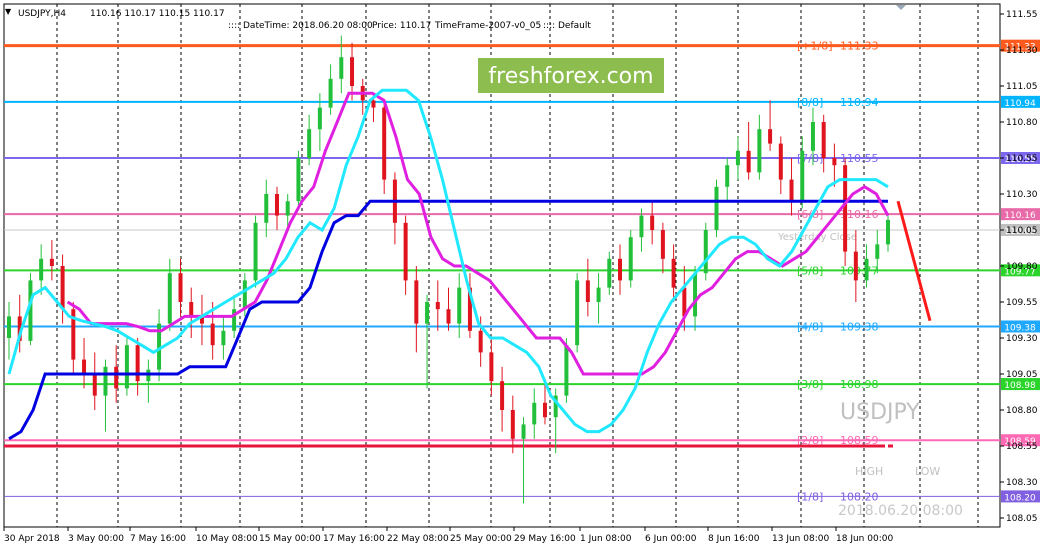 The height and width of the screenshot is (554, 1043). What do you see at coordinates (1022, 15) in the screenshot?
I see `y-tick-label-0: 111.55` at bounding box center [1022, 15].